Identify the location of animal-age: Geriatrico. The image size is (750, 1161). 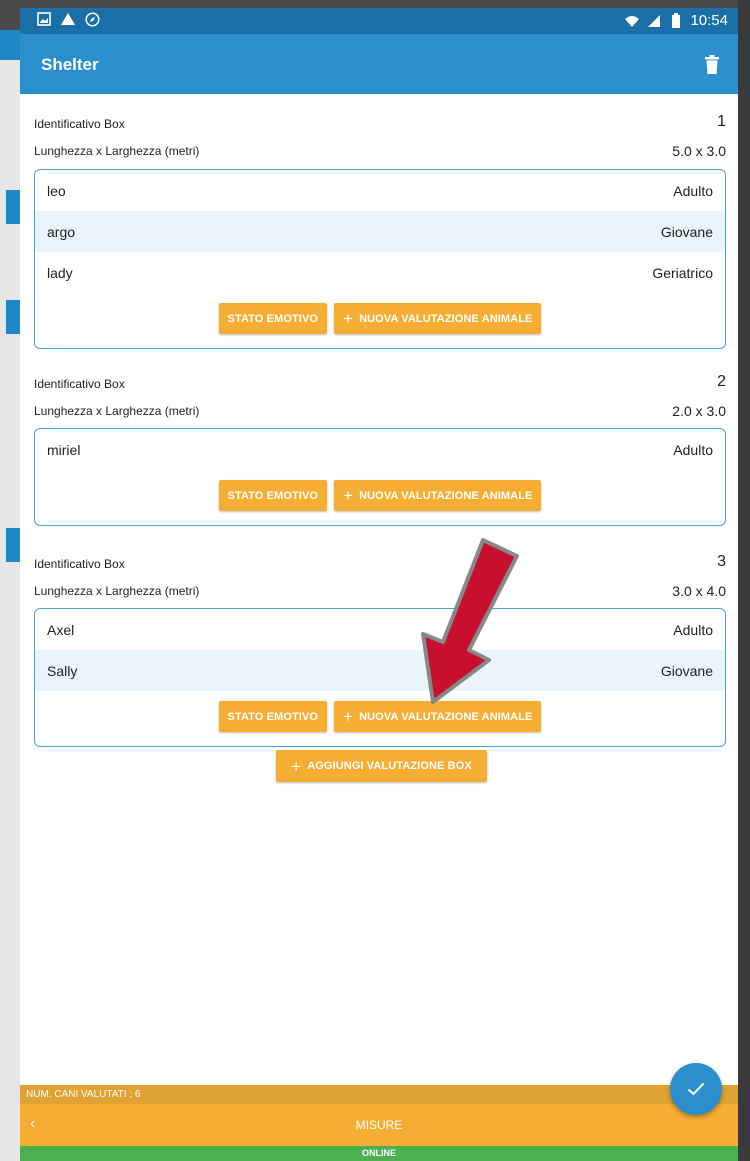
(682, 272).